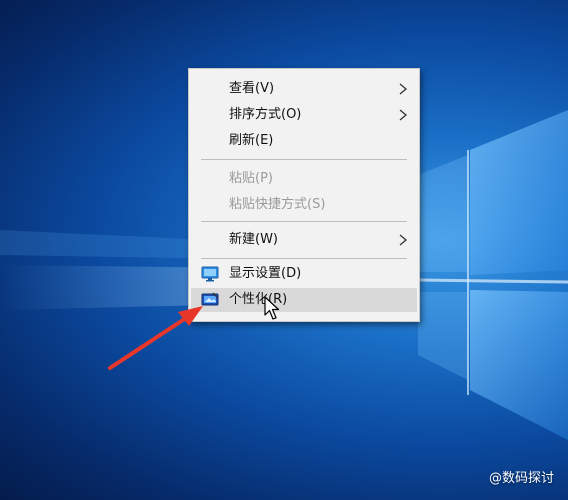  I want to click on watermark: @数码探讨, so click(521, 476).